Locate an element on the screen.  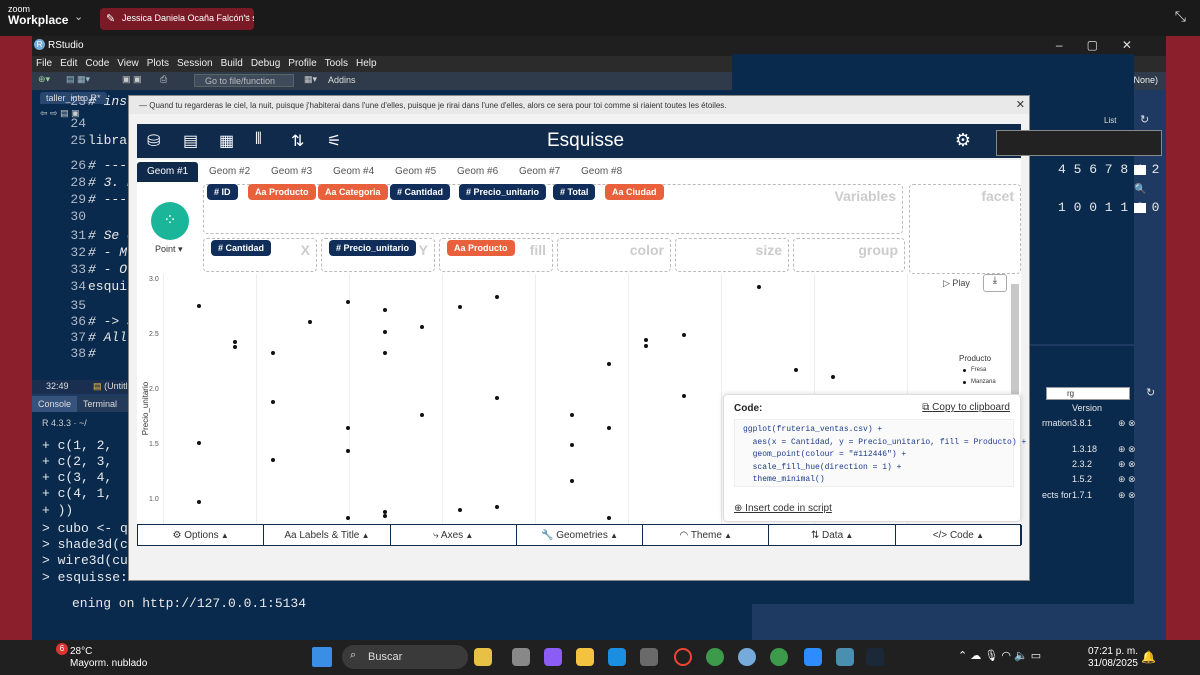
size-zone: size is located at coordinates (732, 255).